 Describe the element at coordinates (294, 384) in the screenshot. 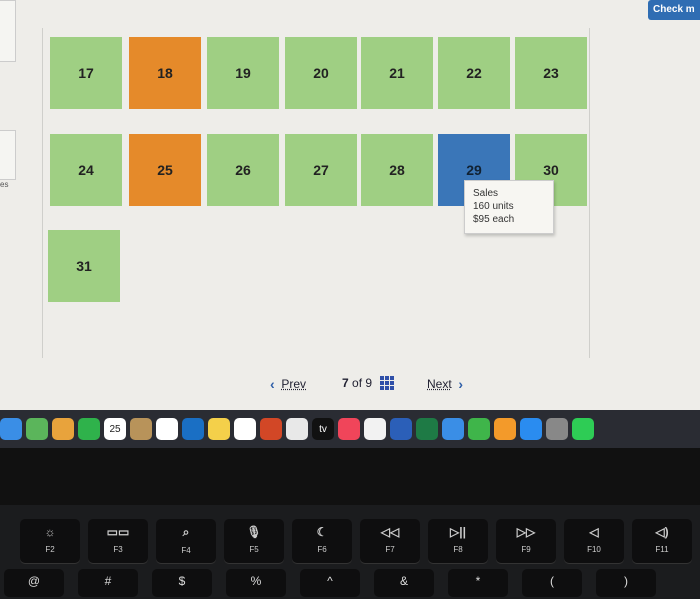

I see `prev-label: Prev` at that location.